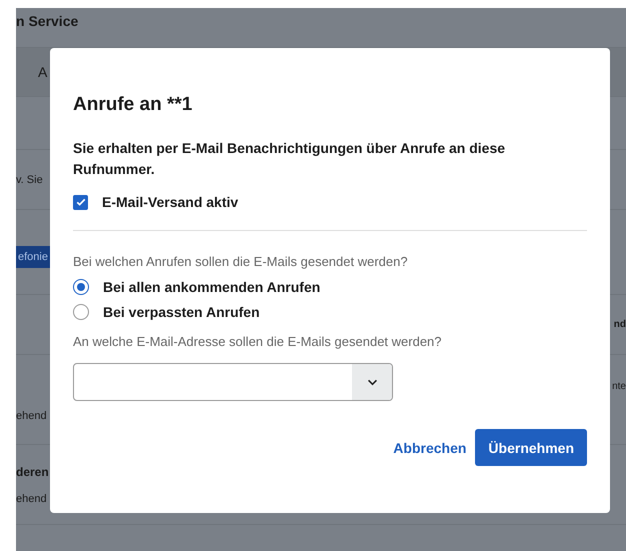  Describe the element at coordinates (620, 324) in the screenshot. I see `table-cell: nd` at that location.